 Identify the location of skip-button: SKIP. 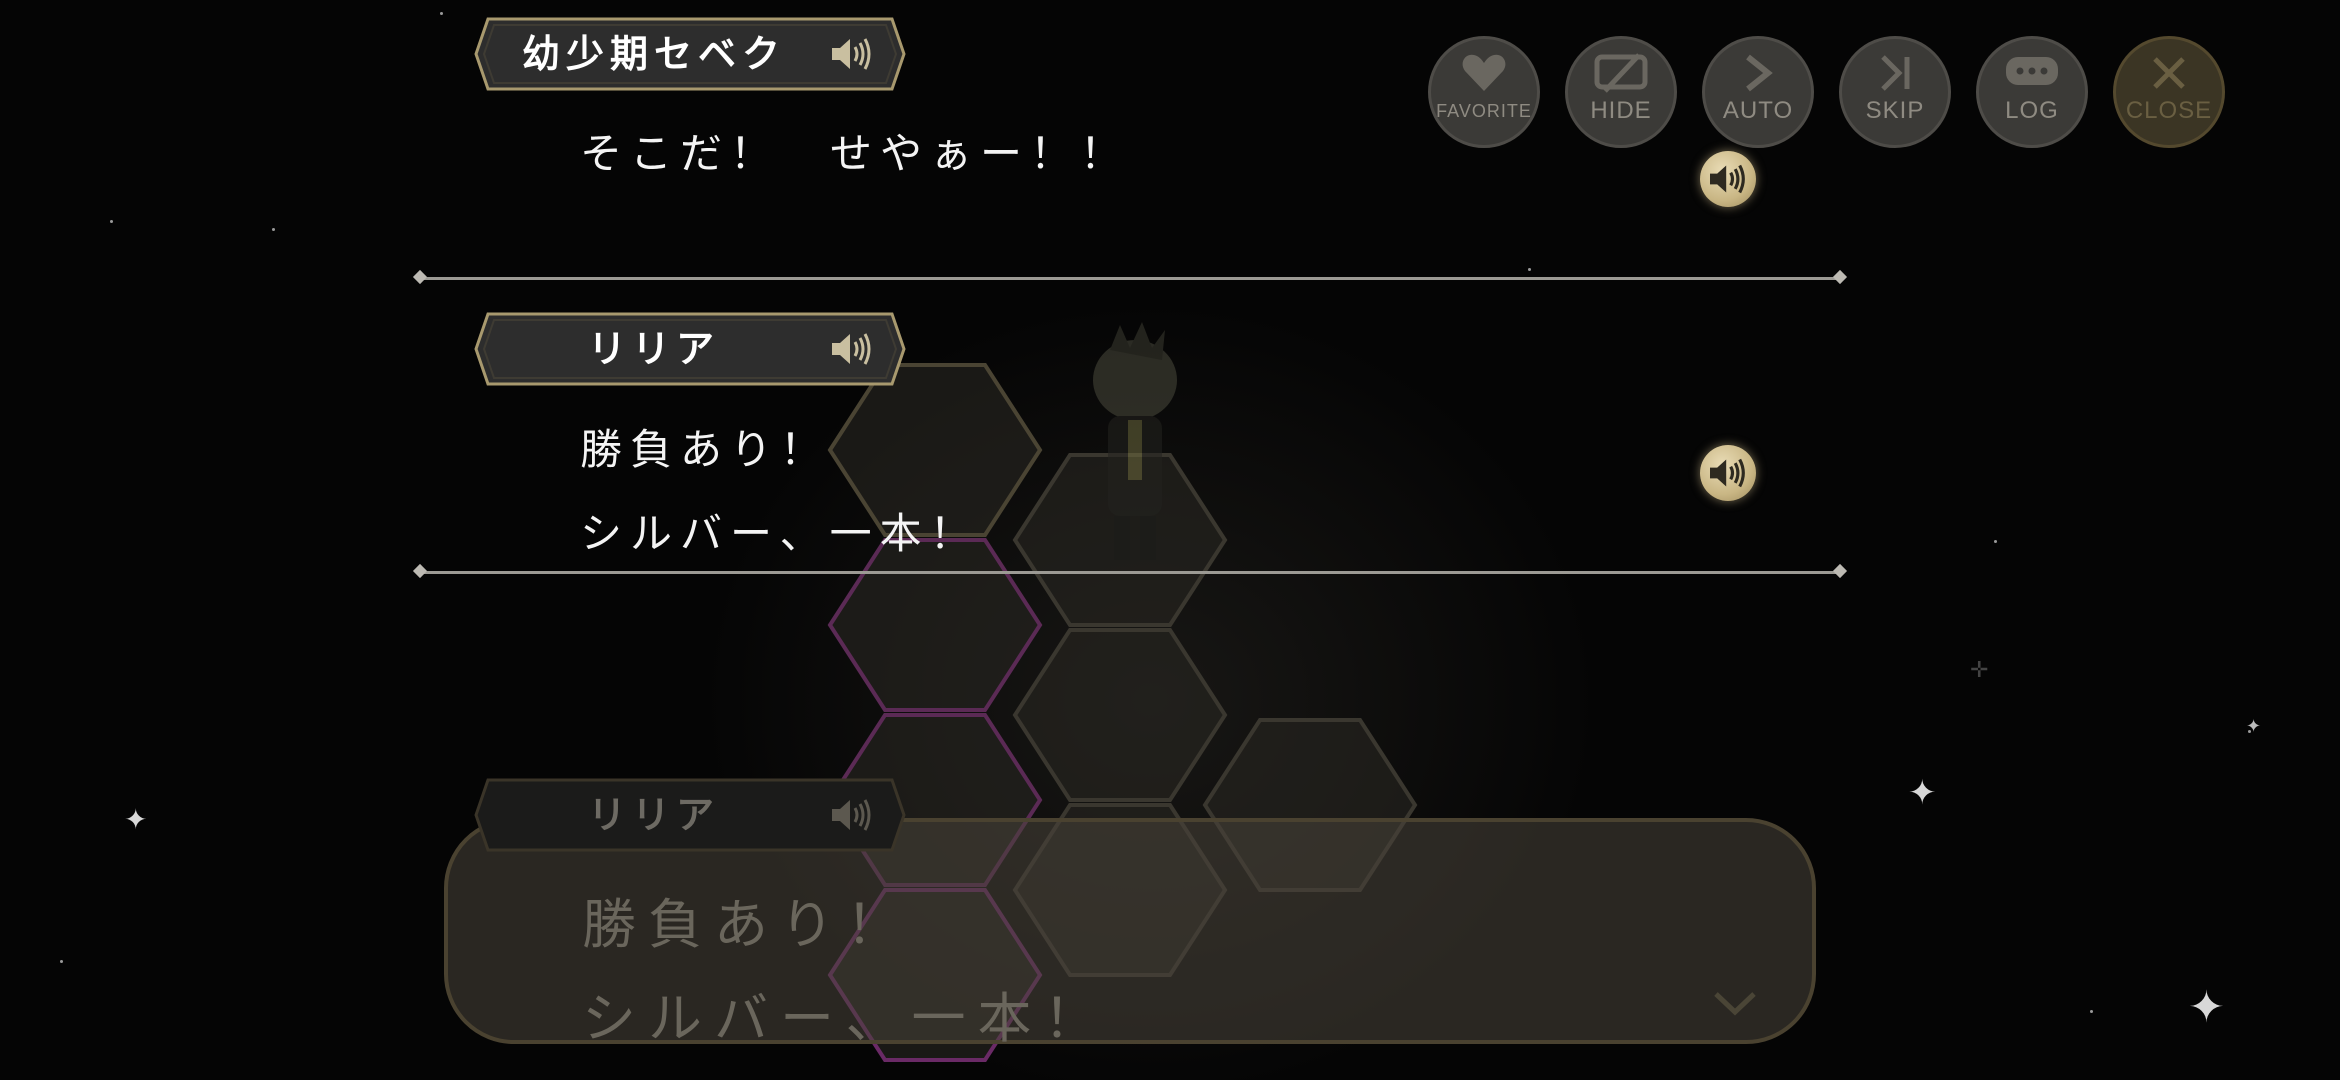
(1895, 92).